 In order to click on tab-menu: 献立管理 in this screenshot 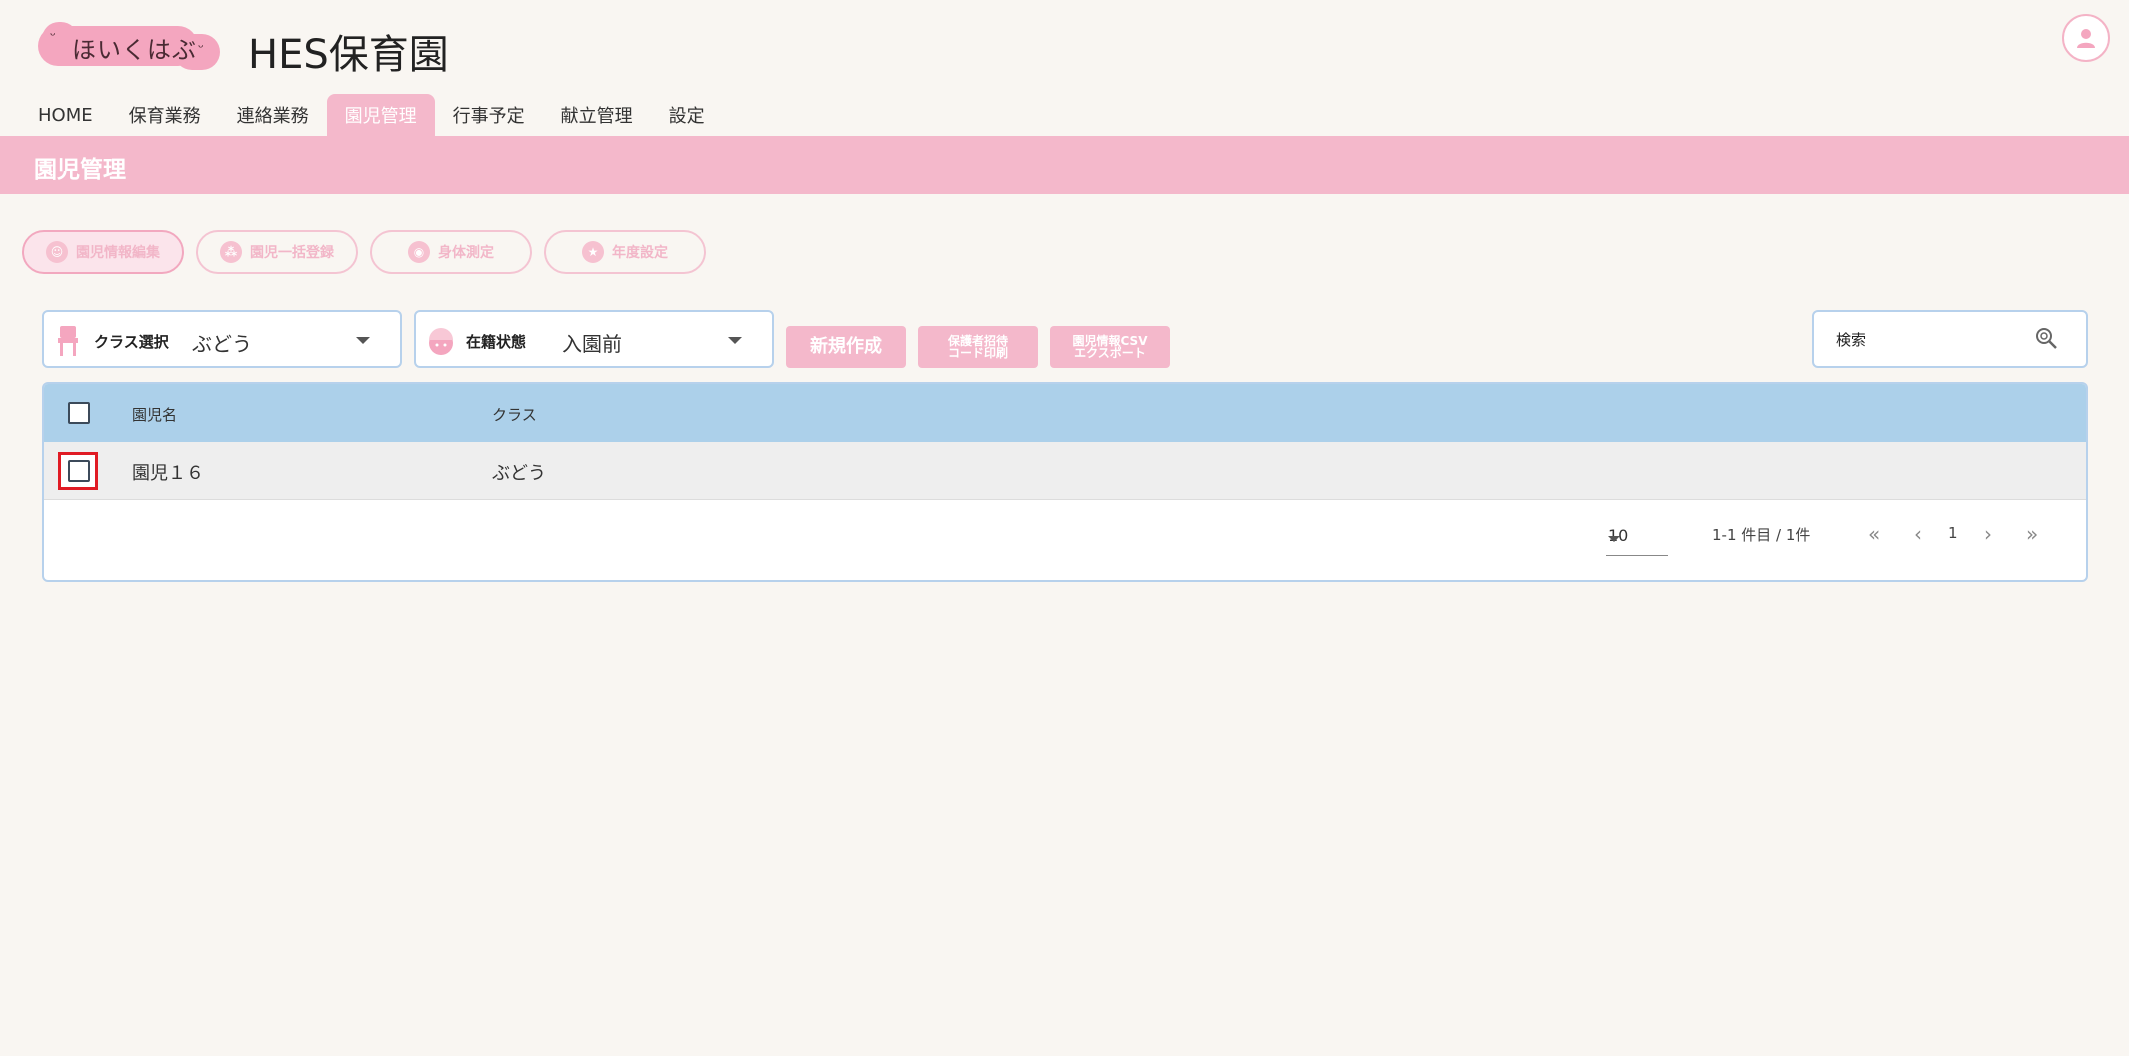, I will do `click(597, 115)`.